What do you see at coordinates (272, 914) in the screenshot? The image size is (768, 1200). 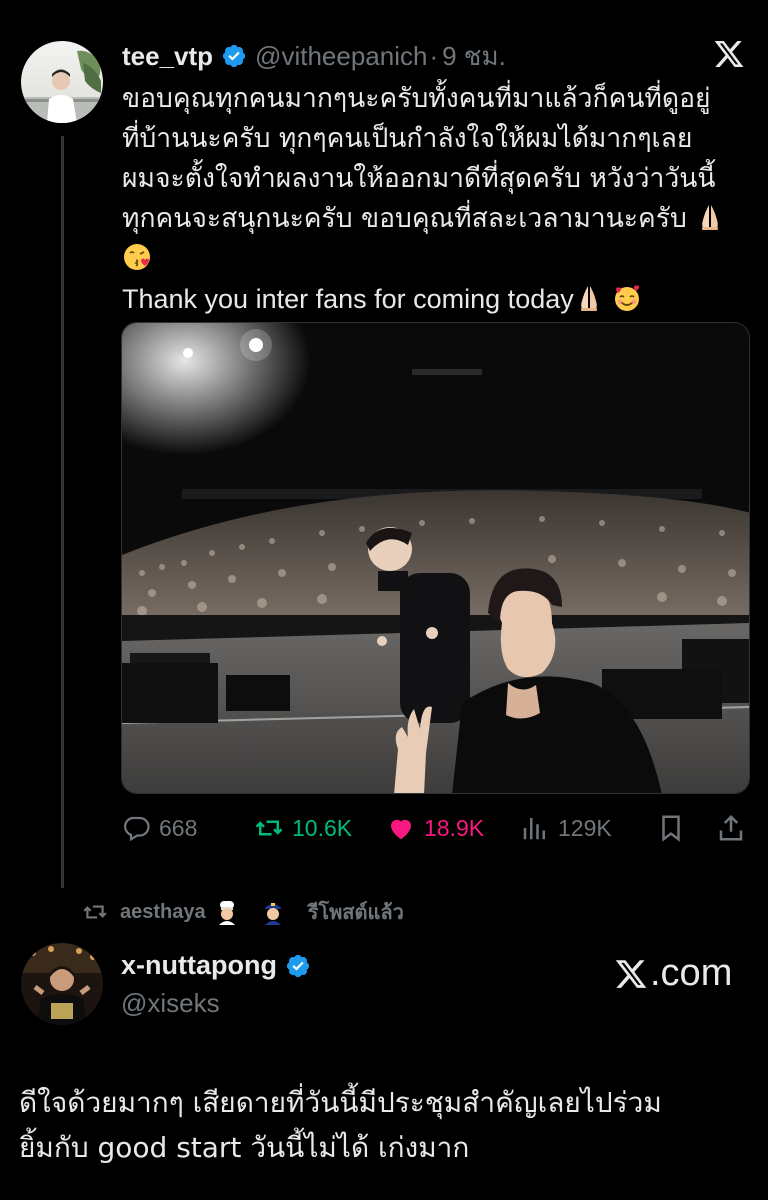 I see `police-officer-emoji` at bounding box center [272, 914].